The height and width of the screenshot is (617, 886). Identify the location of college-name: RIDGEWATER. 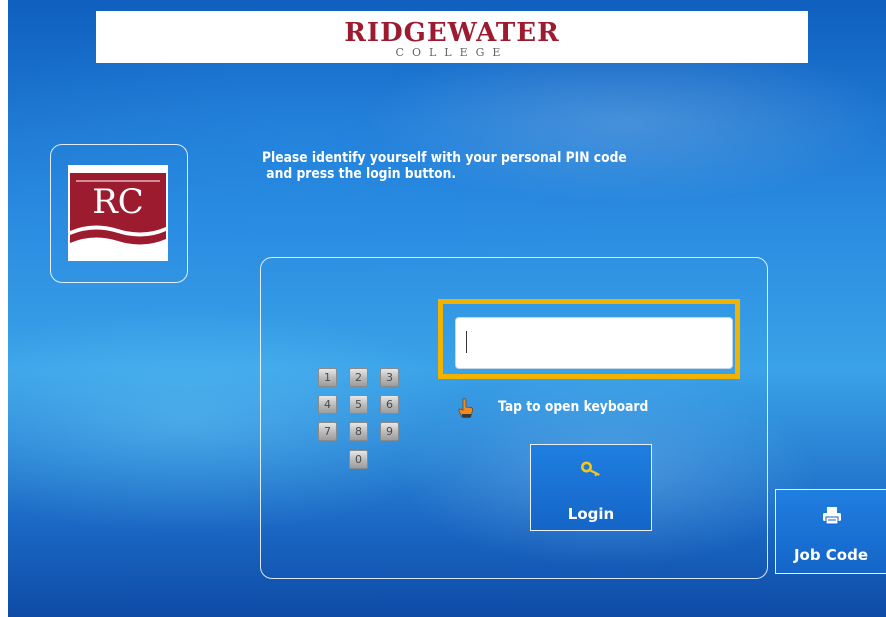
(452, 33).